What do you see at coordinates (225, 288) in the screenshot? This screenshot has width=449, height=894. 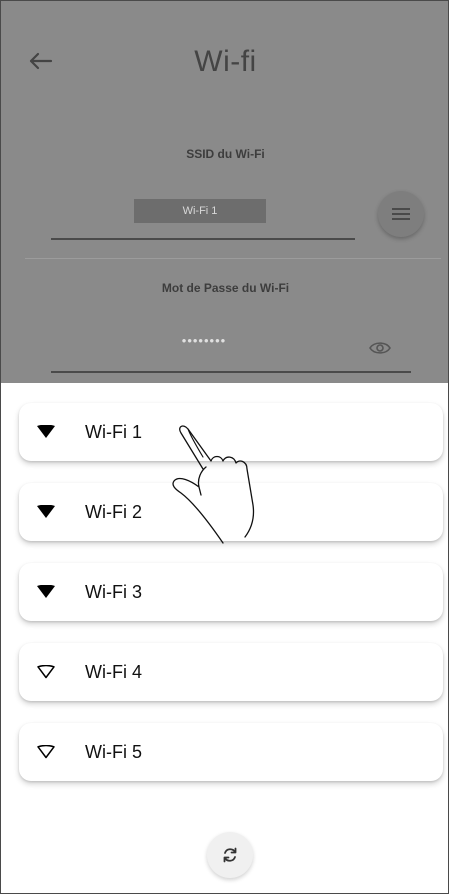 I see `password-label: Mot de Passe du Wi-Fi` at bounding box center [225, 288].